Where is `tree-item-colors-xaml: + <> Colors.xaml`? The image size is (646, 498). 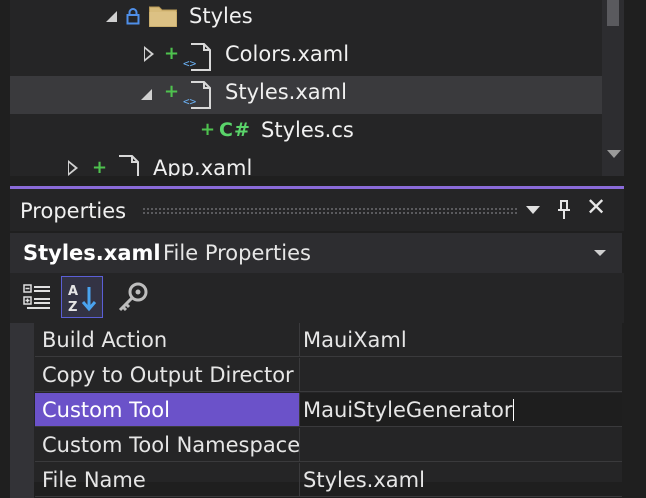 tree-item-colors-xaml: + <> Colors.xaml is located at coordinates (306, 57).